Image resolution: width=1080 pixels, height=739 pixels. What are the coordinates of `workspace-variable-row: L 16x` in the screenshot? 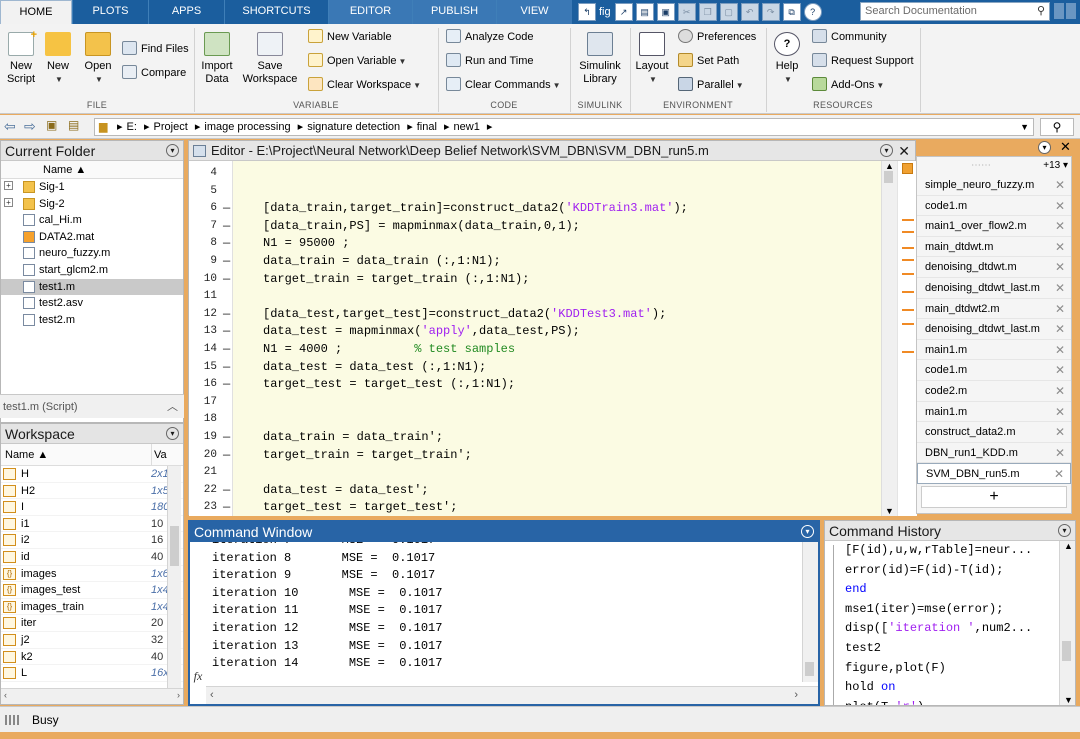 It's located at (92, 673).